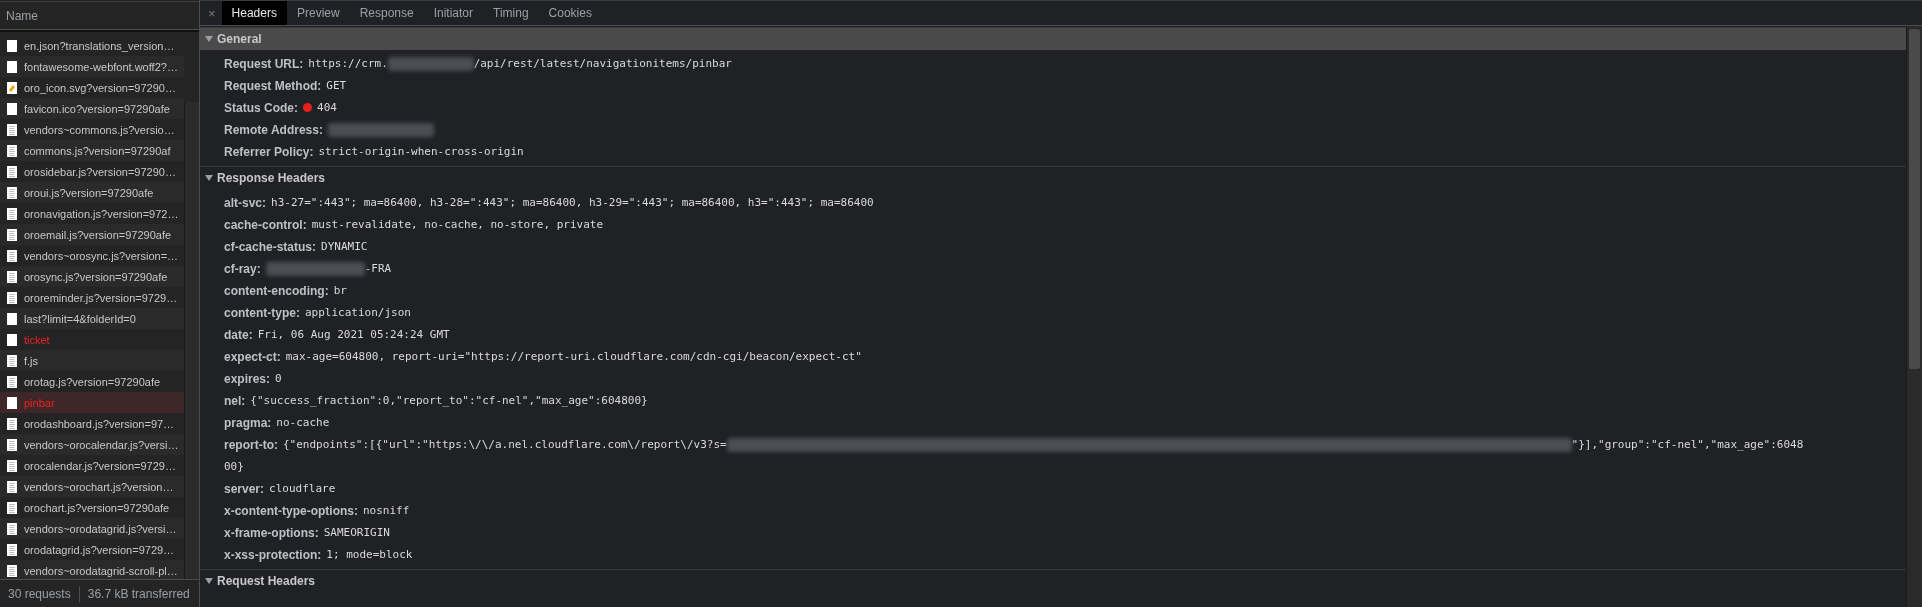  I want to click on header-name: Referrer Policy:, so click(269, 152).